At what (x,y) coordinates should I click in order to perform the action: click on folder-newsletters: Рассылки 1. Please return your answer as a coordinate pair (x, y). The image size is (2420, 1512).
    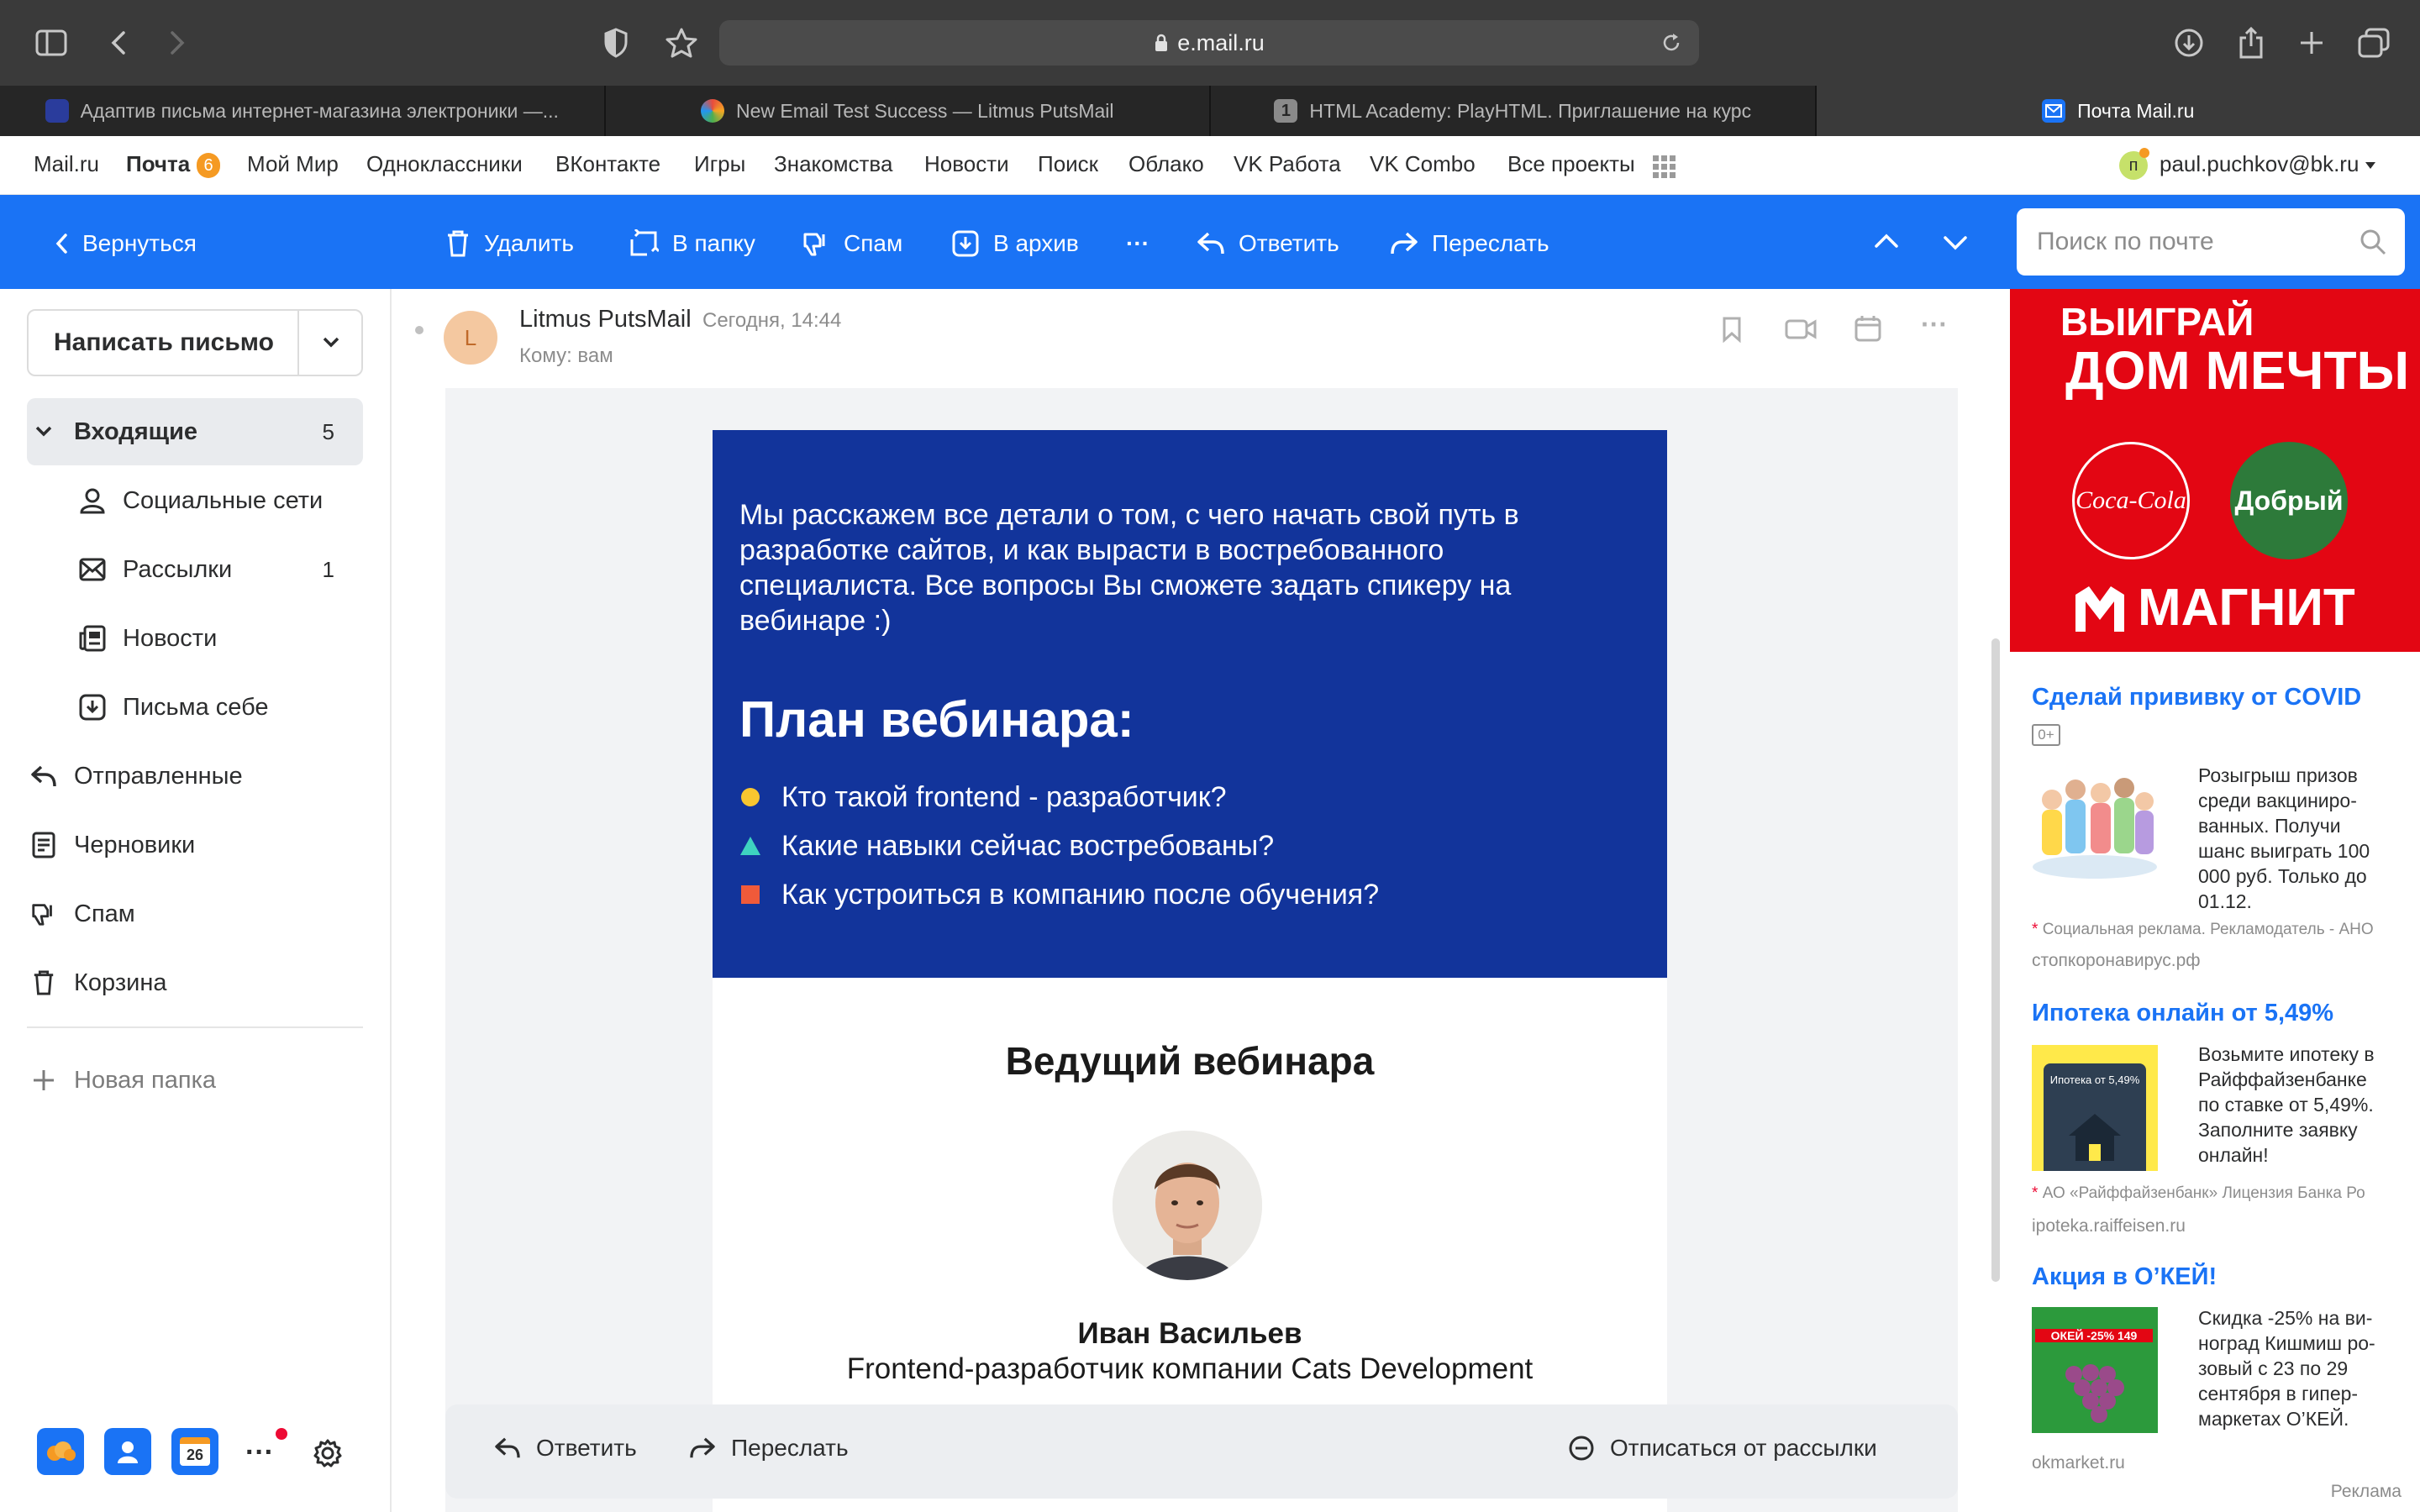
    Looking at the image, I should click on (195, 569).